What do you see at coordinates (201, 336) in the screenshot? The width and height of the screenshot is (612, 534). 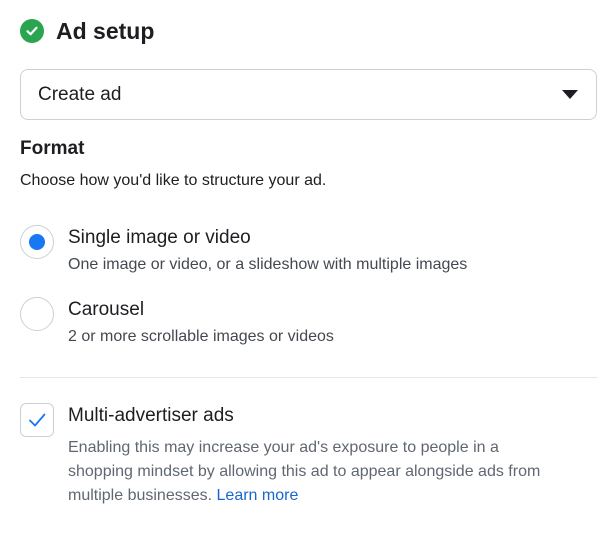 I see `option-description: 2 or more scrollable images or videos` at bounding box center [201, 336].